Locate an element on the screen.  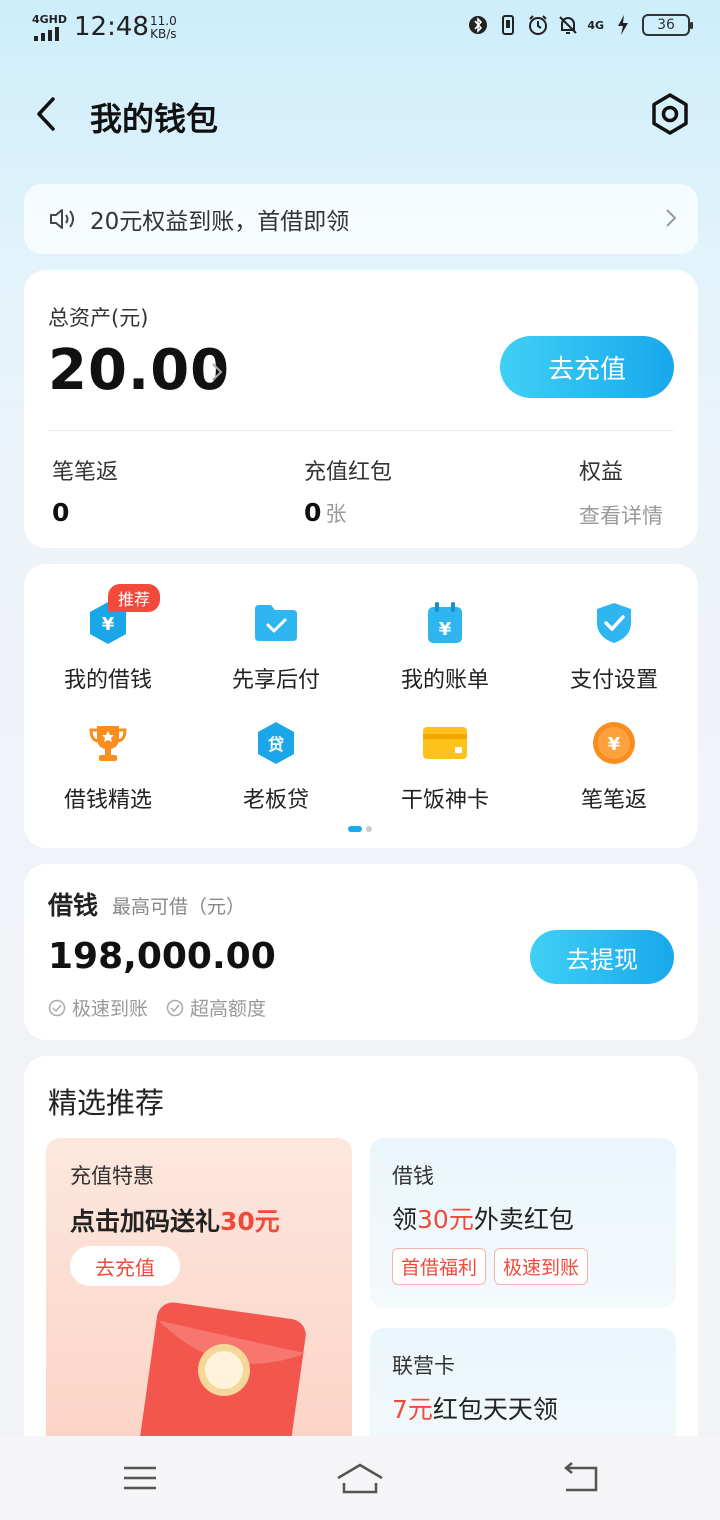
recommend-badge: 推荐 is located at coordinates (134, 598).